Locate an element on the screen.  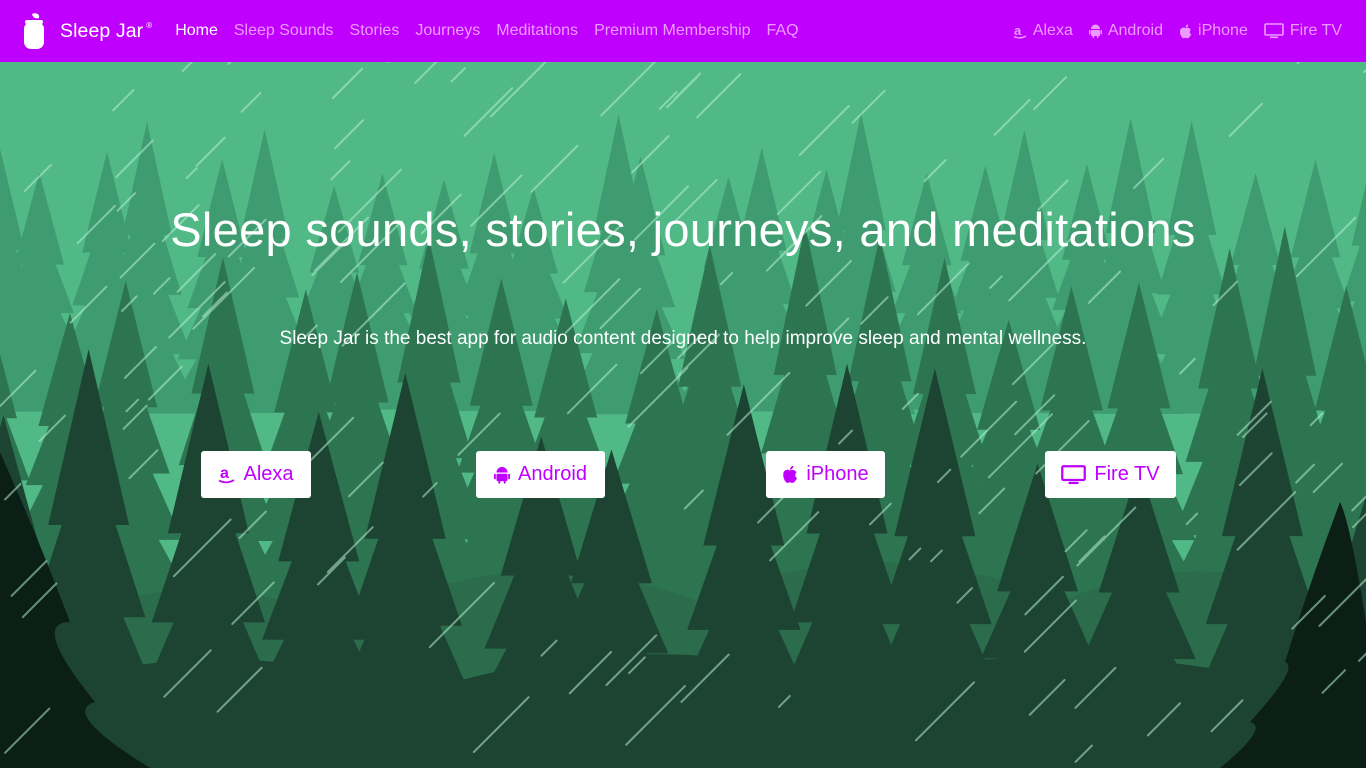
android-download-button: Android is located at coordinates (540, 474).